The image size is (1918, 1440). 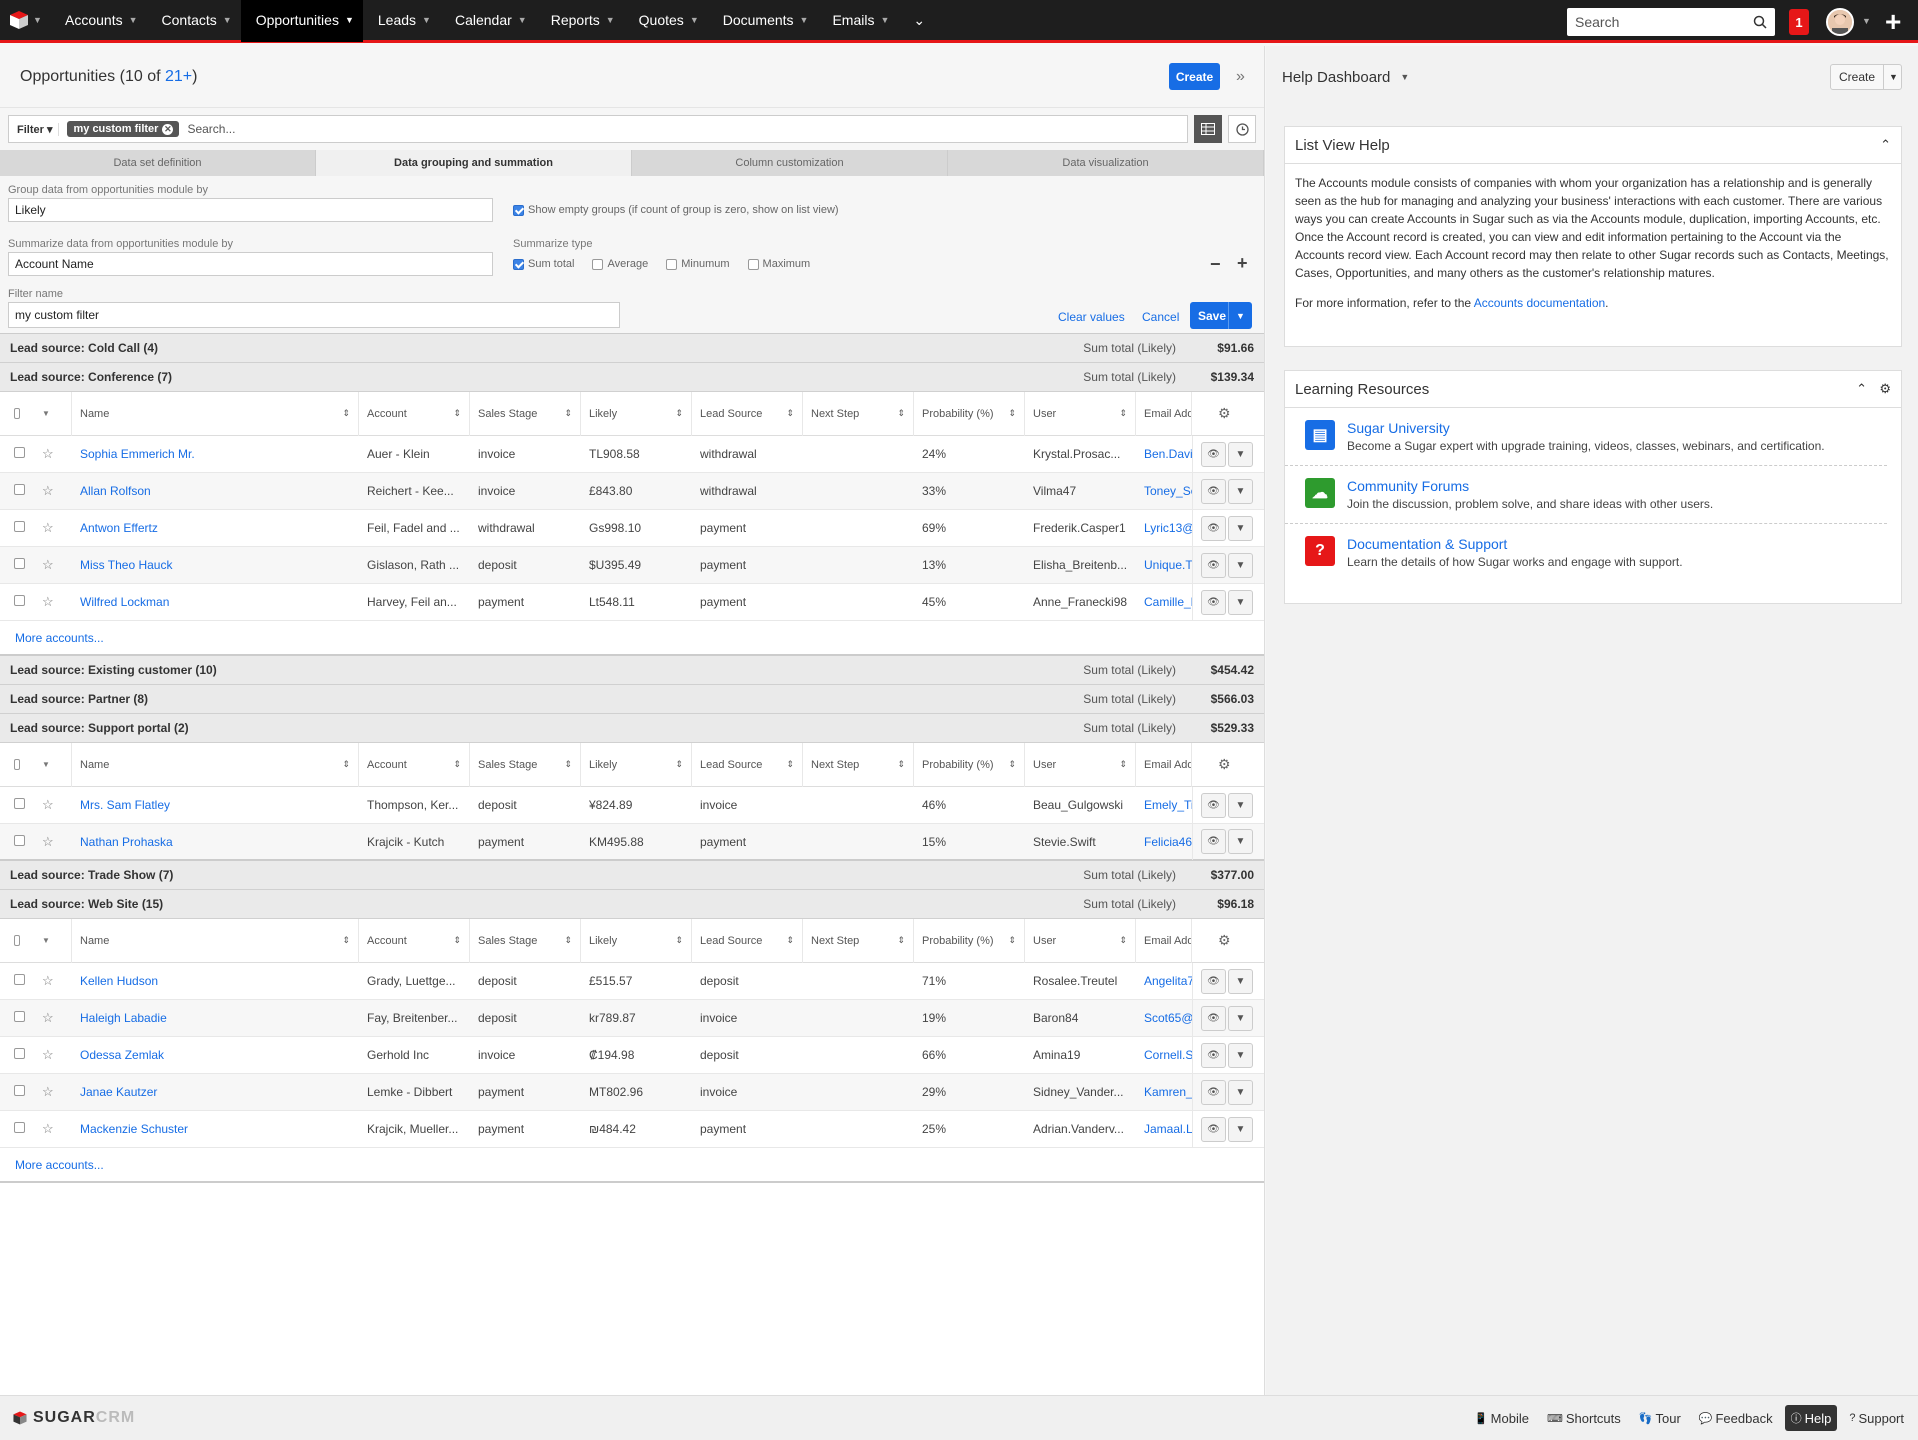 What do you see at coordinates (1194, 76) in the screenshot?
I see `create-button: Create` at bounding box center [1194, 76].